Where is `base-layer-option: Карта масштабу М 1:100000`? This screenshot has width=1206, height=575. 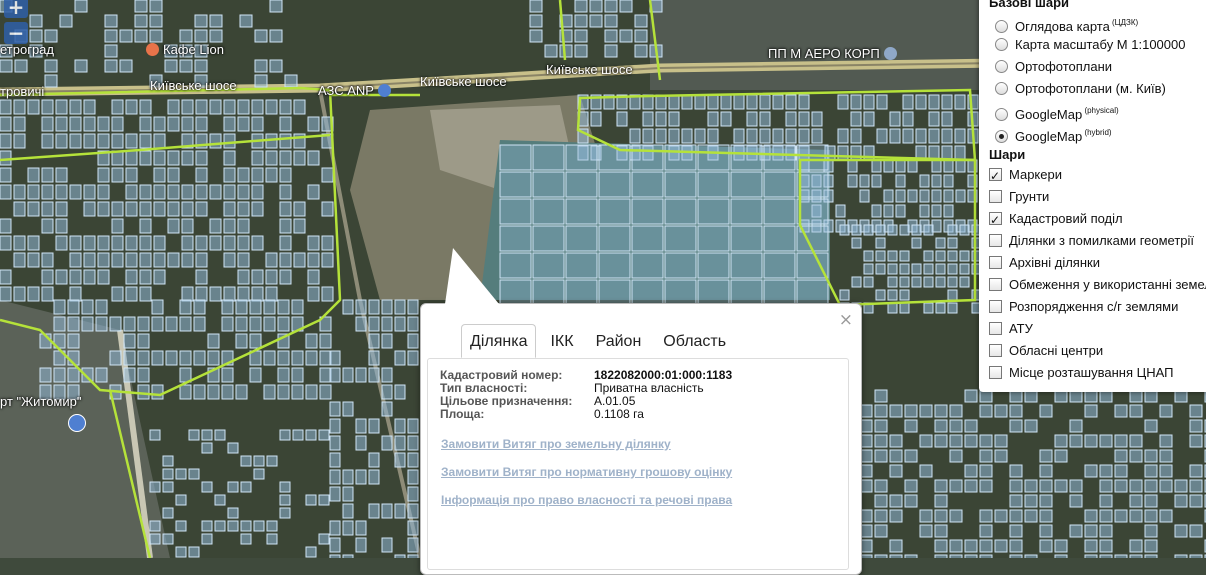 base-layer-option: Карта масштабу М 1:100000 is located at coordinates (1092, 45).